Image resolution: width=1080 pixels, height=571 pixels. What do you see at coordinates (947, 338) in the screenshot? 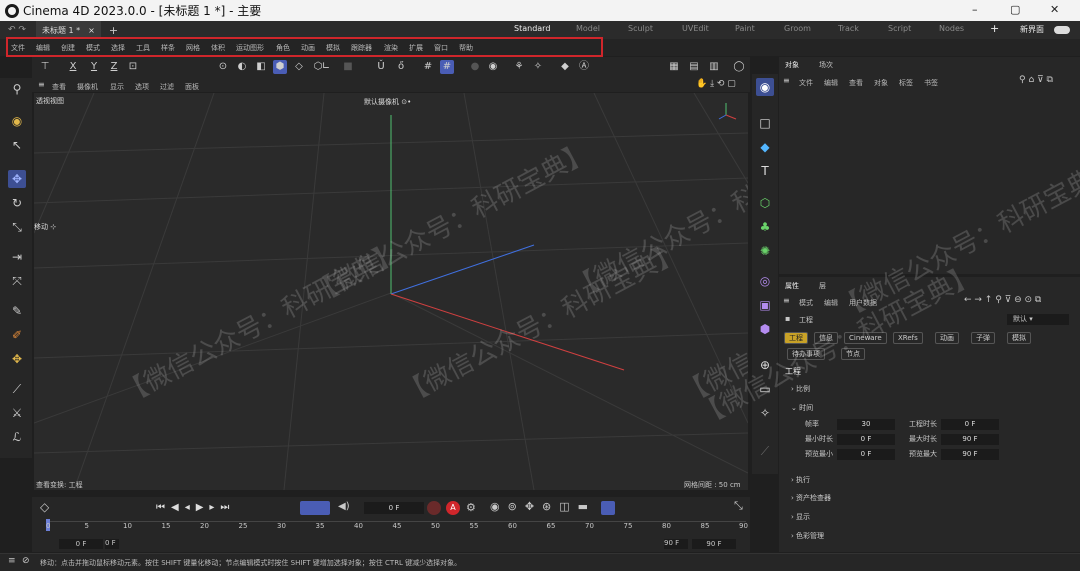
I see `subtab-animation: 动画` at bounding box center [947, 338].